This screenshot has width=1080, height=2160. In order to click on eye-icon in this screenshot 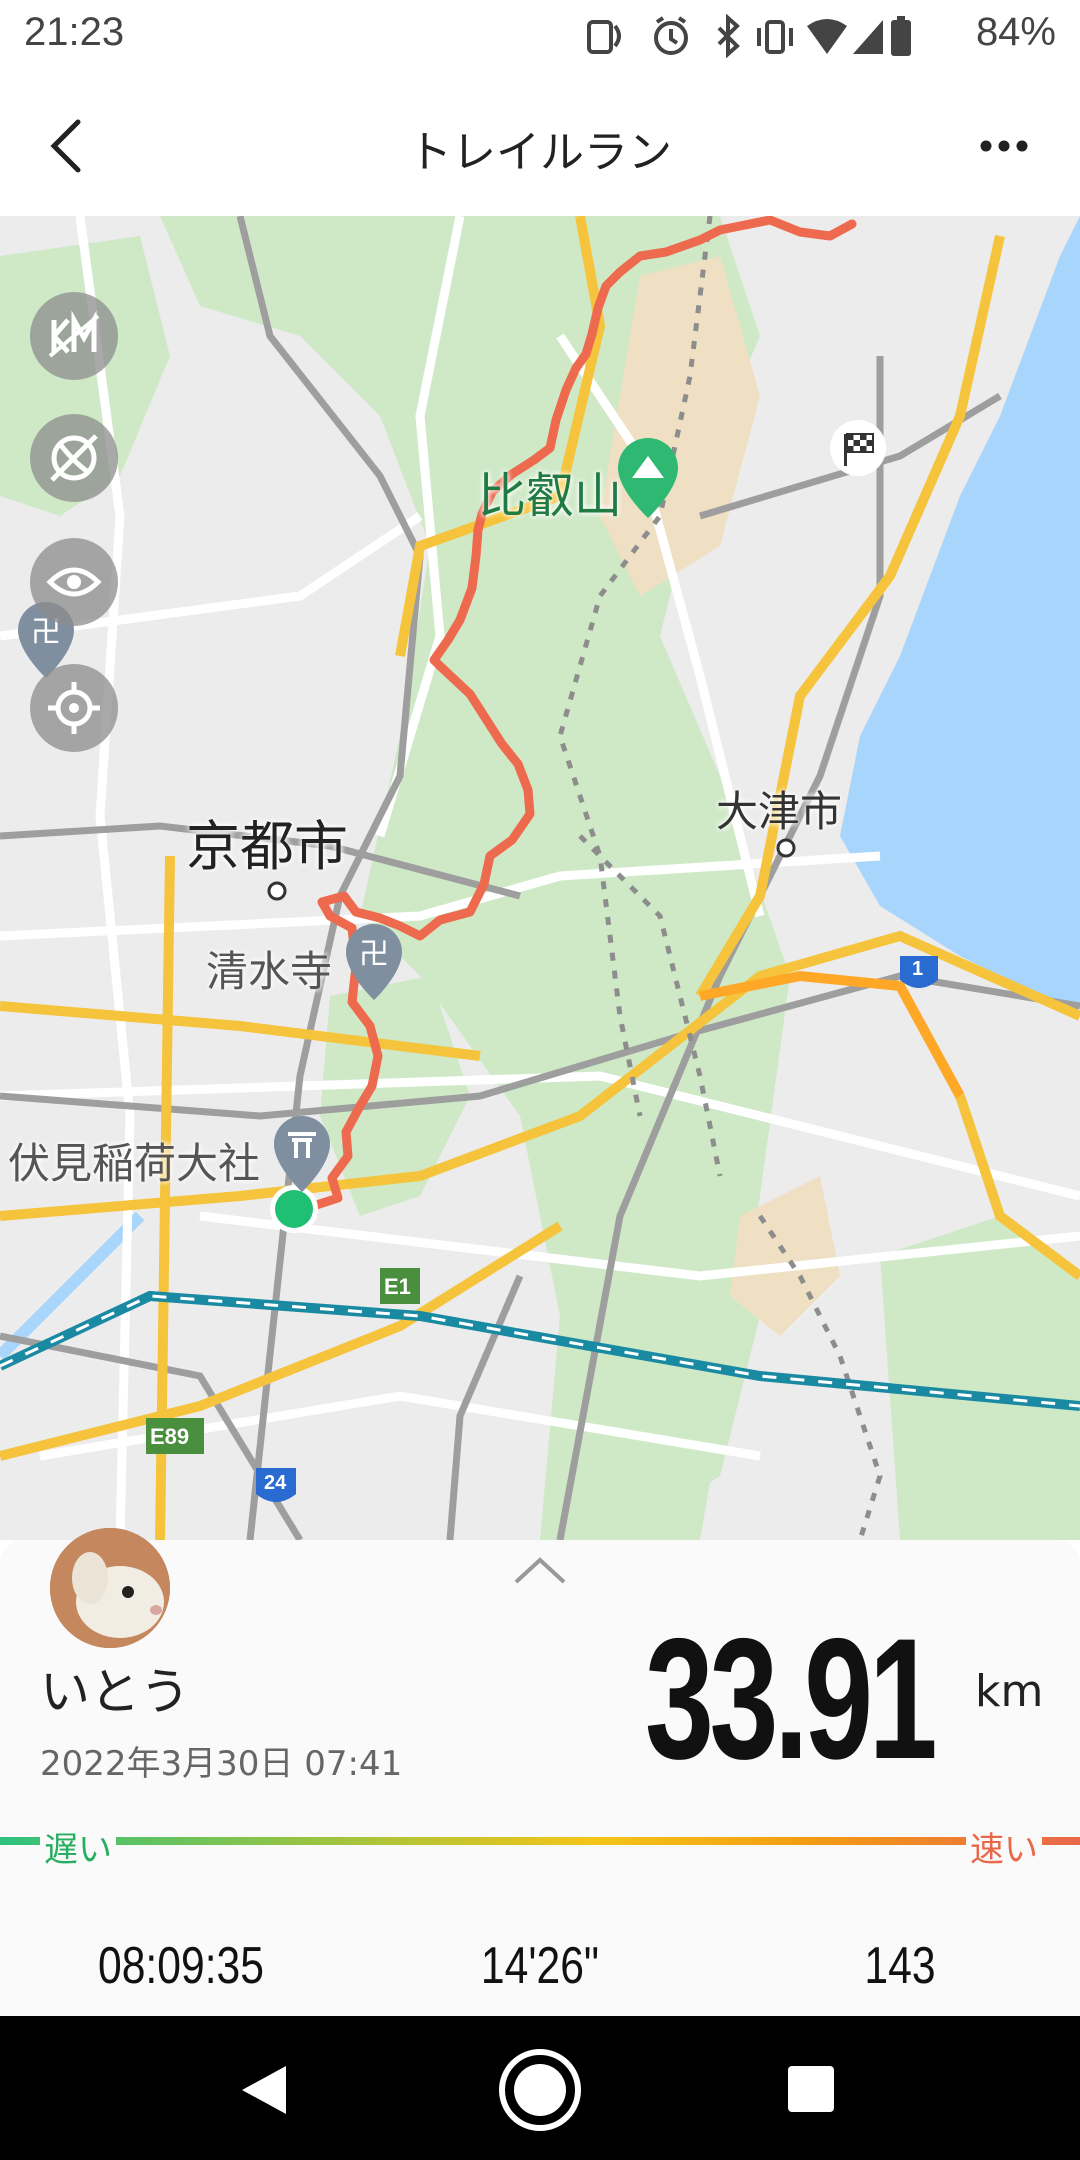, I will do `click(74, 582)`.